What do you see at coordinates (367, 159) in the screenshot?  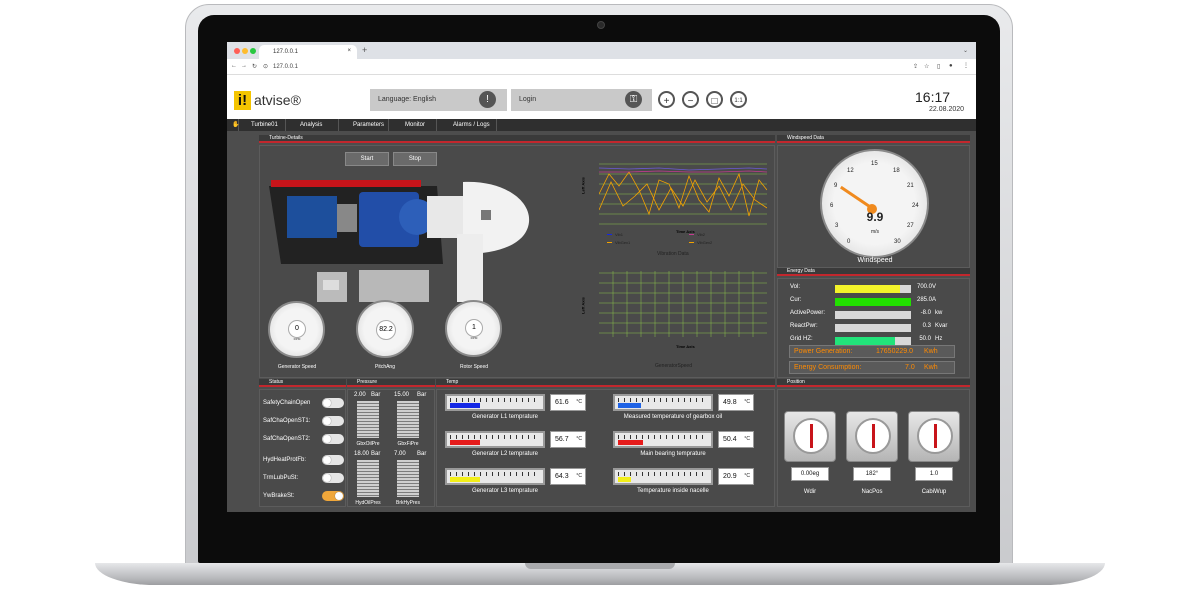 I see `start-button: Start` at bounding box center [367, 159].